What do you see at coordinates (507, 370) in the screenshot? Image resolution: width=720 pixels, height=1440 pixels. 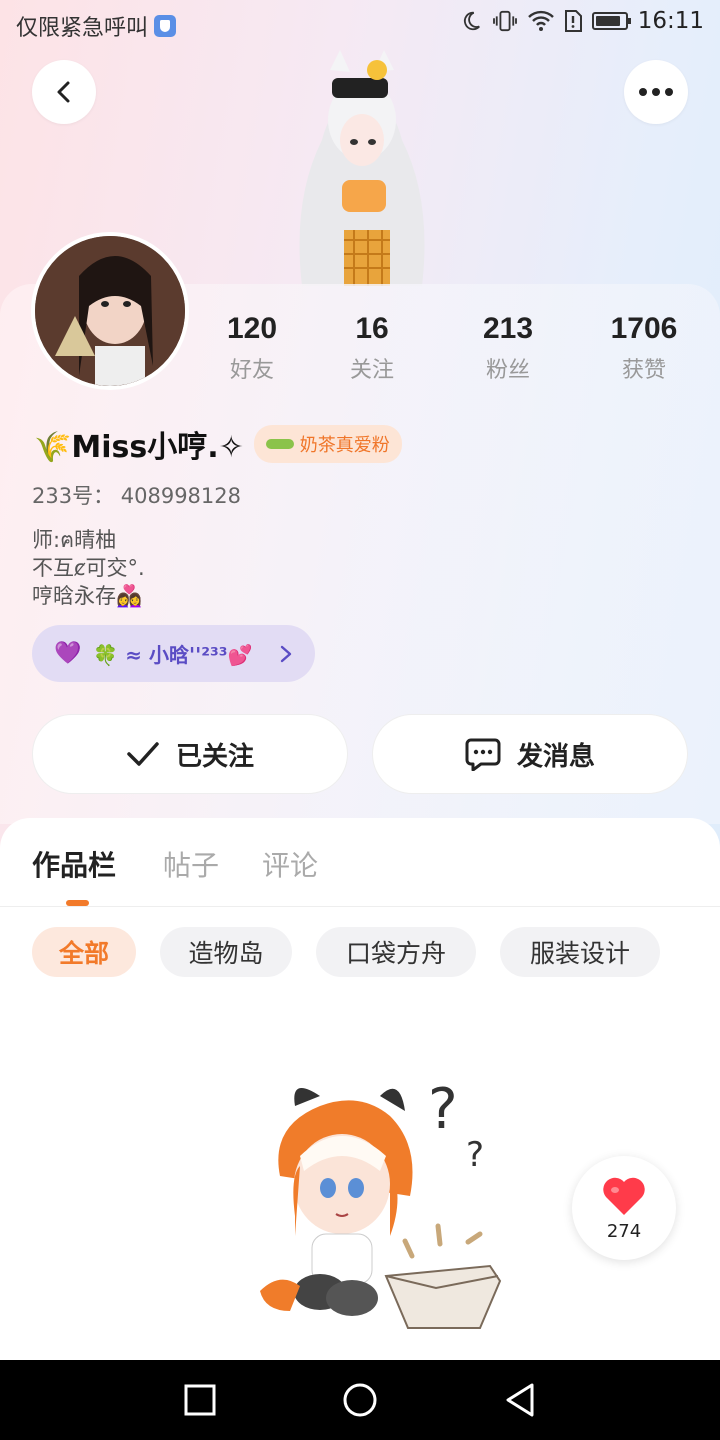 I see `stat-label: 粉丝` at bounding box center [507, 370].